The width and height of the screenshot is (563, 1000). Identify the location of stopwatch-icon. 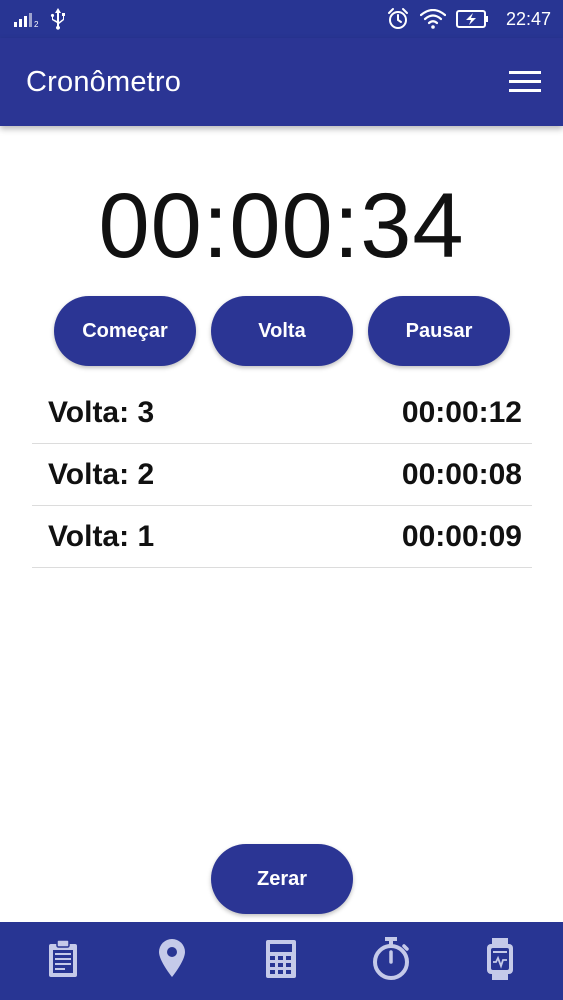
(391, 961).